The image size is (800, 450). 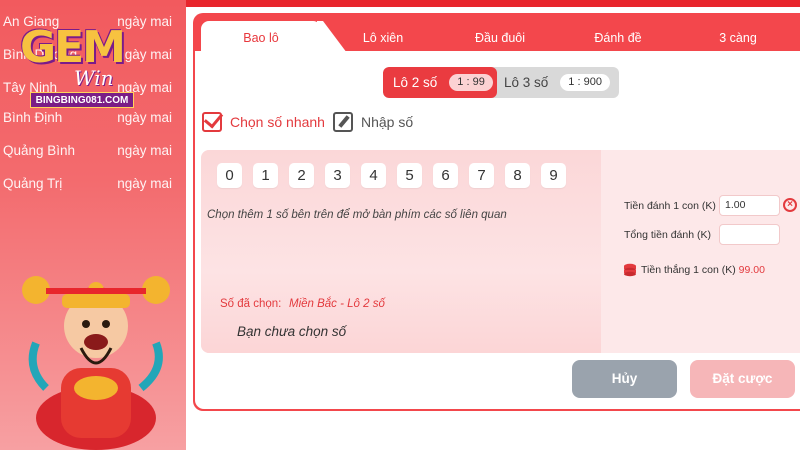 I want to click on digit-button: 2, so click(x=301, y=175).